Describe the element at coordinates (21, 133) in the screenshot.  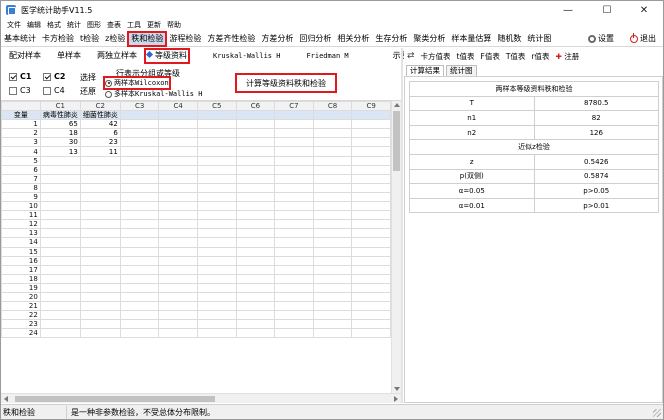
I see `row-number: 2` at that location.